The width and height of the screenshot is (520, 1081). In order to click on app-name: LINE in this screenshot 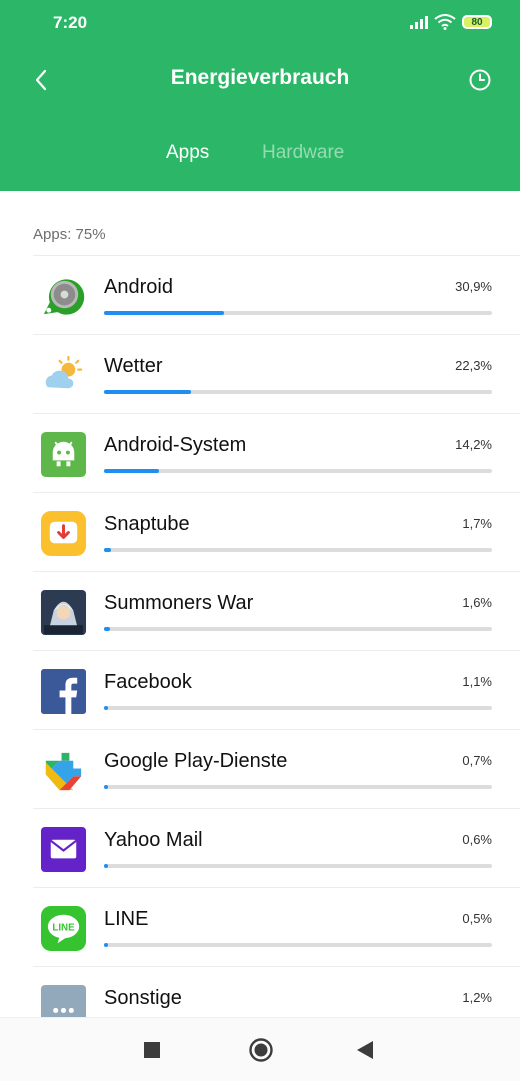, I will do `click(126, 919)`.